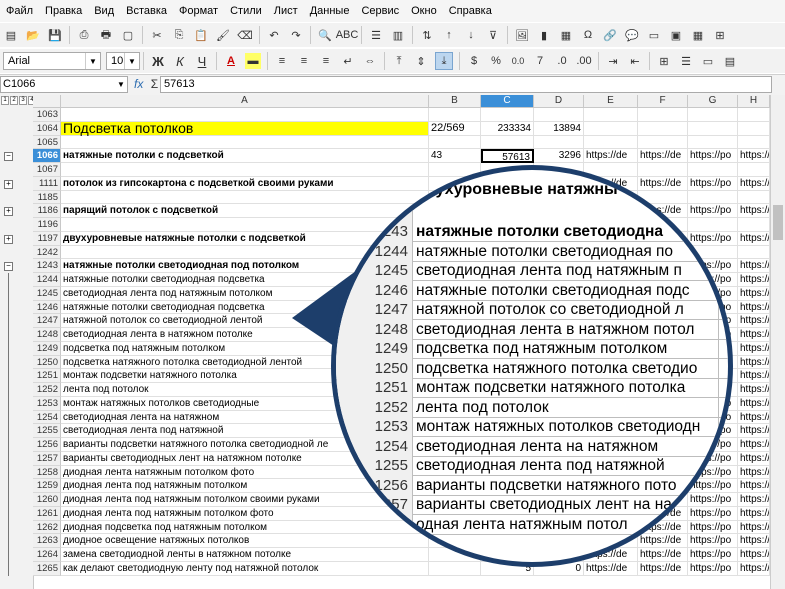 Image resolution: width=785 pixels, height=589 pixels. I want to click on magnifier-row-text: светодиодная лента в натяжном потол, so click(555, 329).